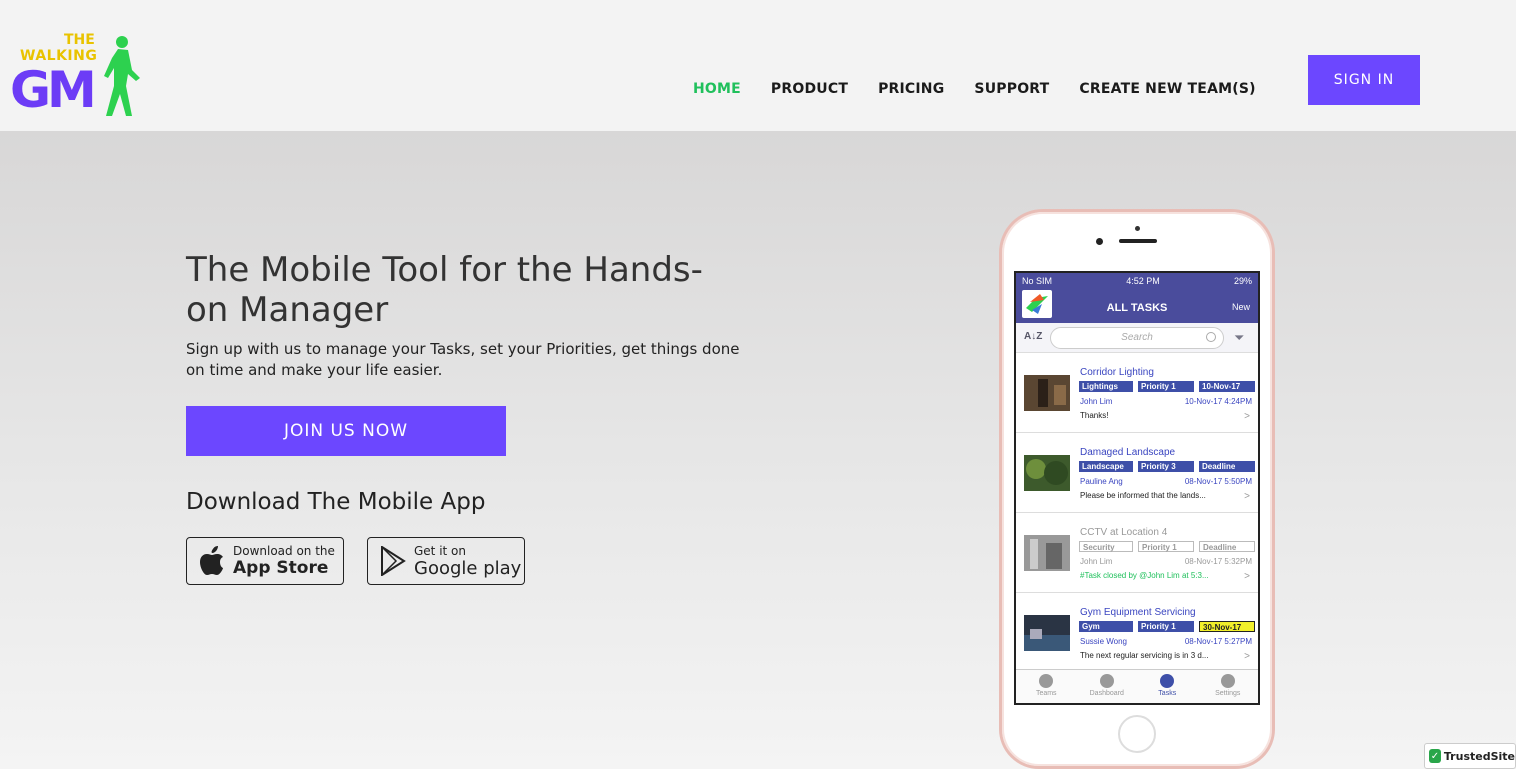 Image resolution: width=1516 pixels, height=769 pixels. I want to click on task-tag: Lightings, so click(1106, 386).